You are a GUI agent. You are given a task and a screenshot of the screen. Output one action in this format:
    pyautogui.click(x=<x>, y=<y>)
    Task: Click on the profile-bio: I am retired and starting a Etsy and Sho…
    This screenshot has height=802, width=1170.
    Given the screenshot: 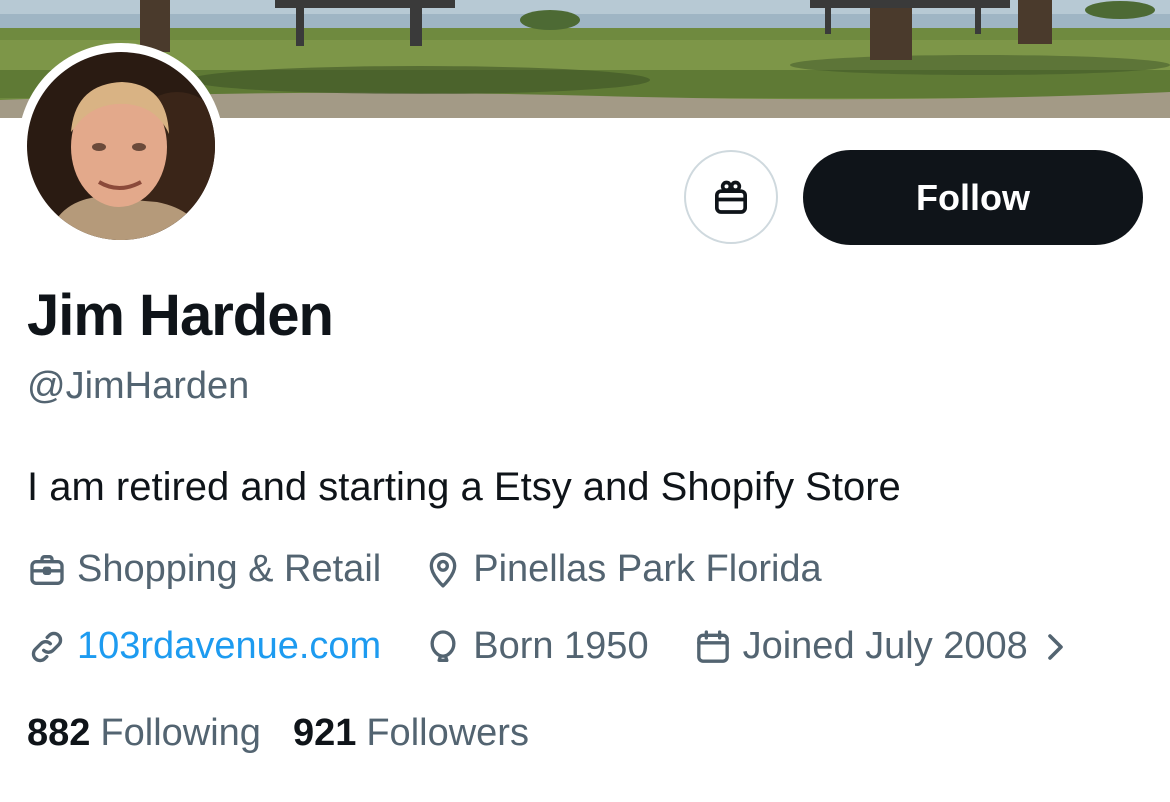 What is the action you would take?
    pyautogui.click(x=464, y=487)
    